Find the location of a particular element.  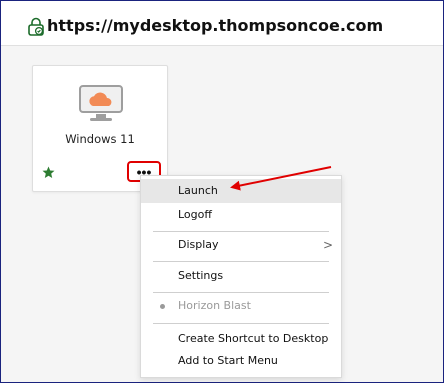

menu-item-logoff: Logoff is located at coordinates (241, 215).